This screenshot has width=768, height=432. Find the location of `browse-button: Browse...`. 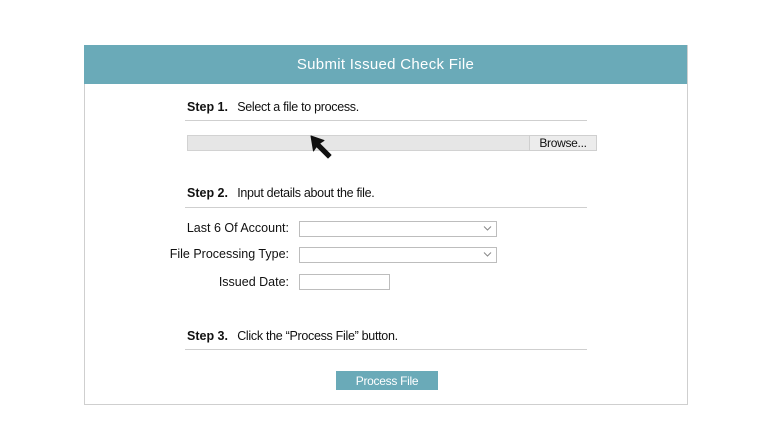

browse-button: Browse... is located at coordinates (563, 143).